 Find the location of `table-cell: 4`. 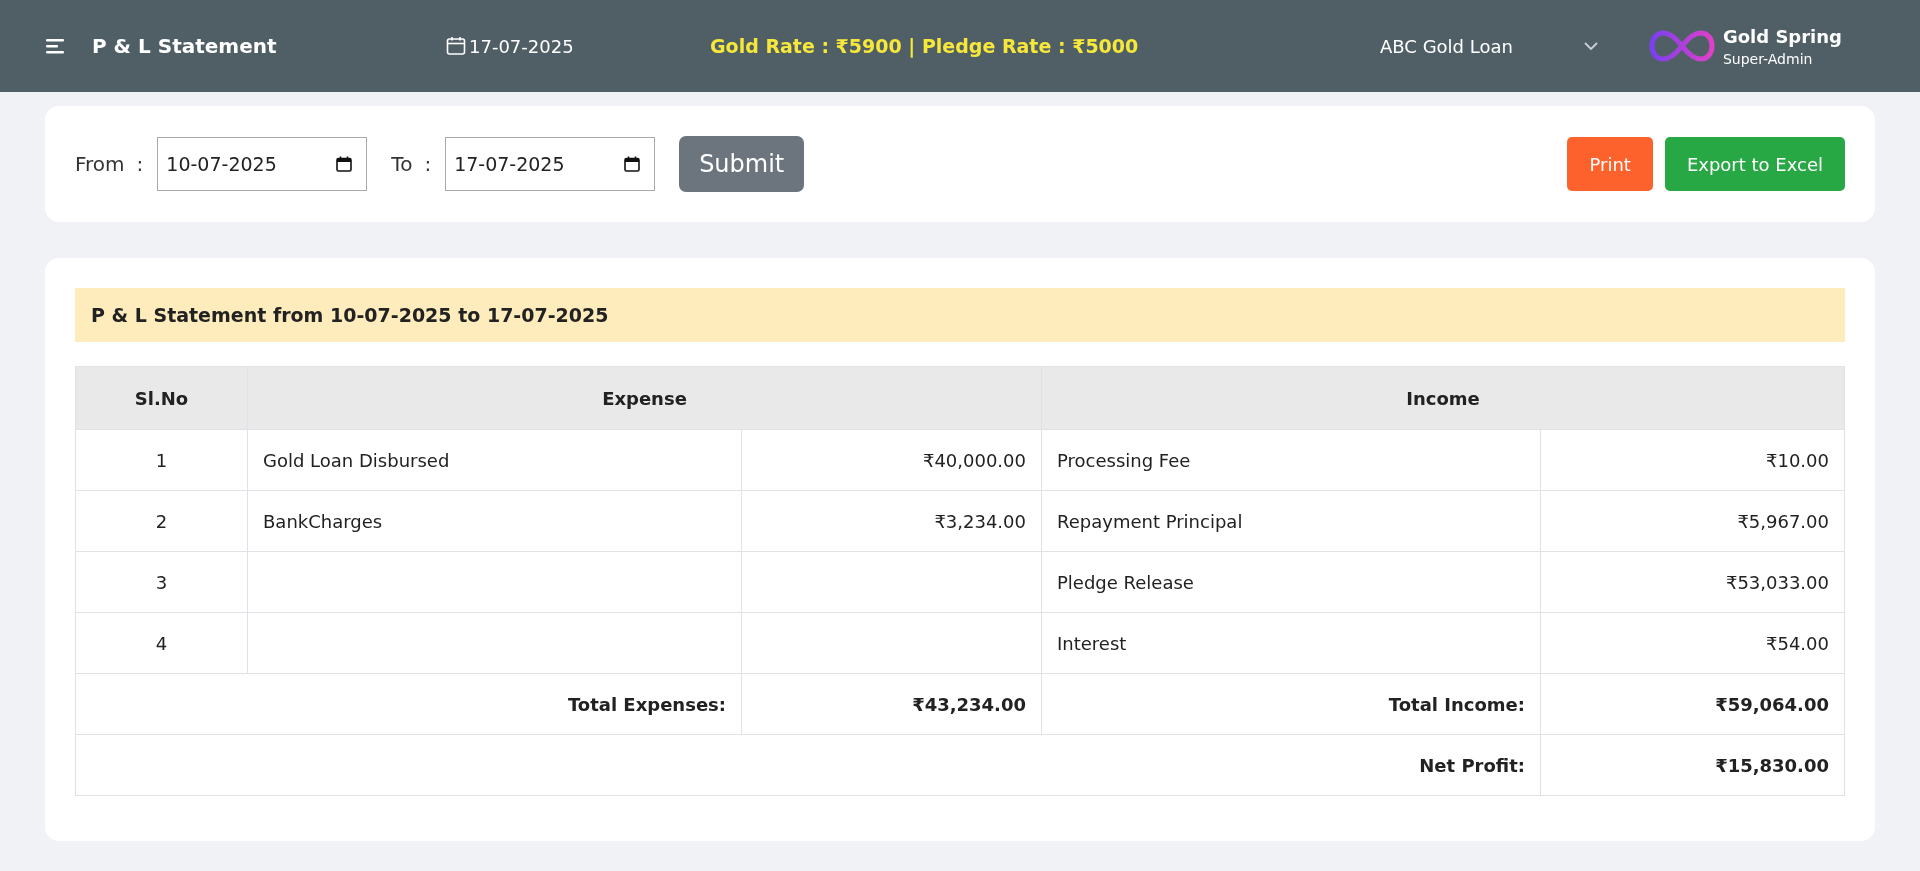

table-cell: 4 is located at coordinates (161, 643).